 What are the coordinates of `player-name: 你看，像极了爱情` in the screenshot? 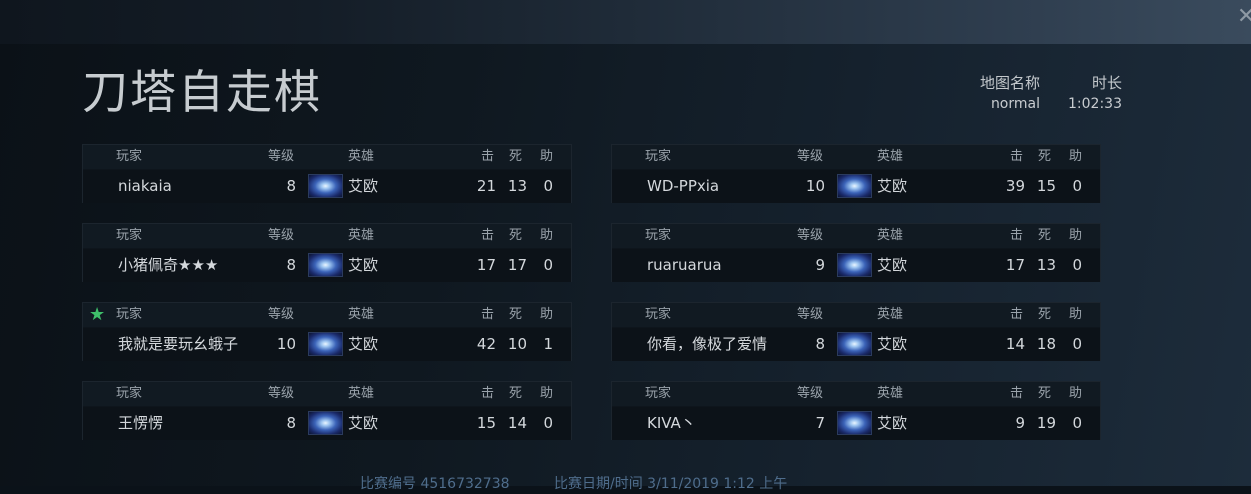 It's located at (707, 344).